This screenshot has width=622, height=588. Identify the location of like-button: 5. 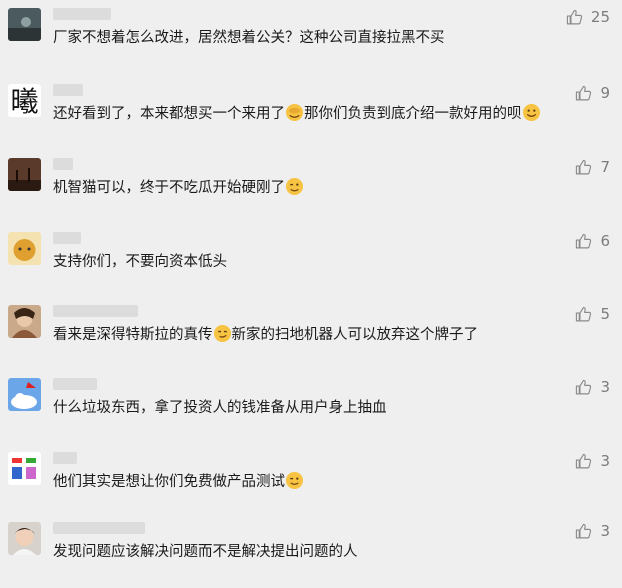
(592, 314).